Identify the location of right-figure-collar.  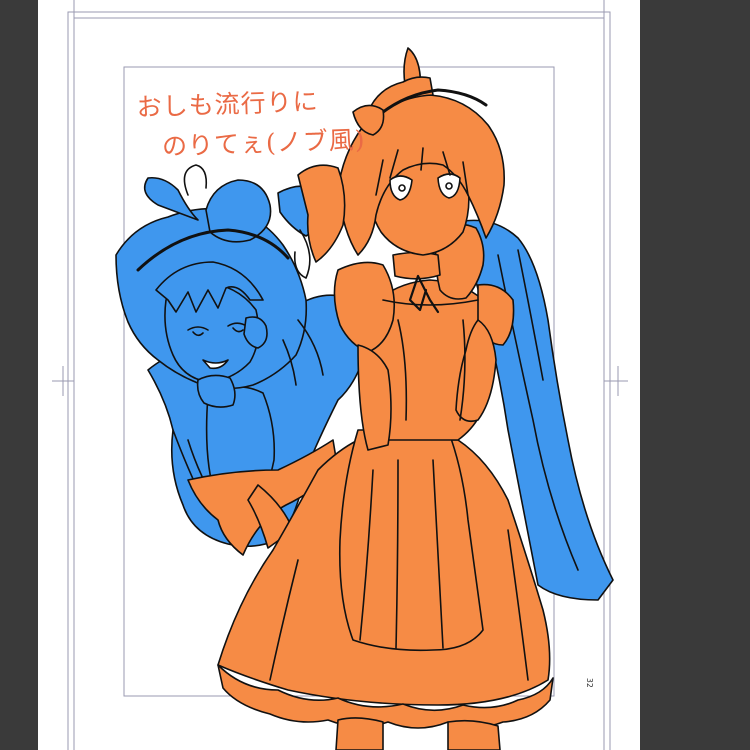
(416, 265).